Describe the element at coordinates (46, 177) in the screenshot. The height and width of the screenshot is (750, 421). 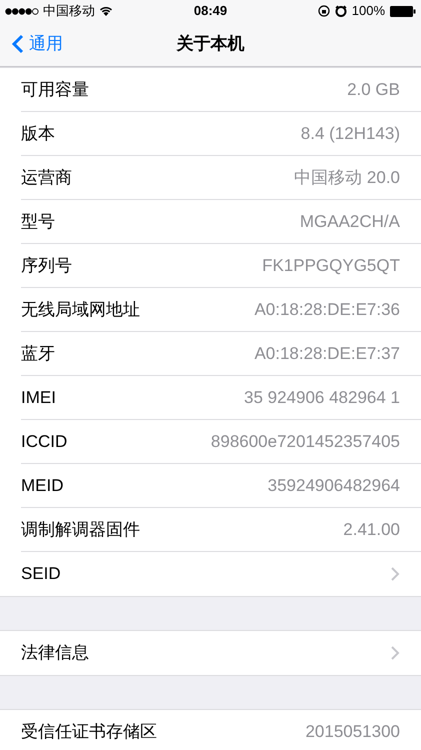
I see `row-label: 运营商` at that location.